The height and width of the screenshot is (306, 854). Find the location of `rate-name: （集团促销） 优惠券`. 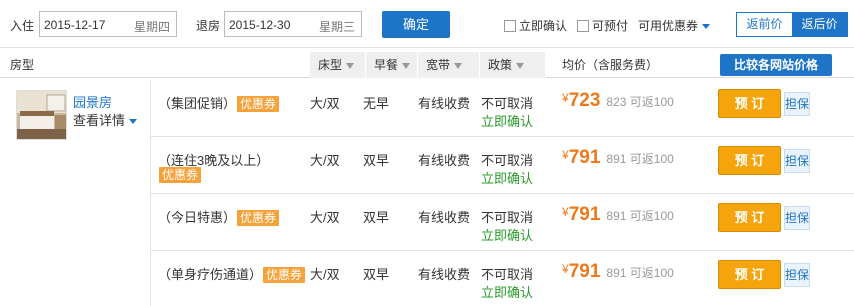

rate-name: （集团促销） 优惠券 is located at coordinates (219, 102).